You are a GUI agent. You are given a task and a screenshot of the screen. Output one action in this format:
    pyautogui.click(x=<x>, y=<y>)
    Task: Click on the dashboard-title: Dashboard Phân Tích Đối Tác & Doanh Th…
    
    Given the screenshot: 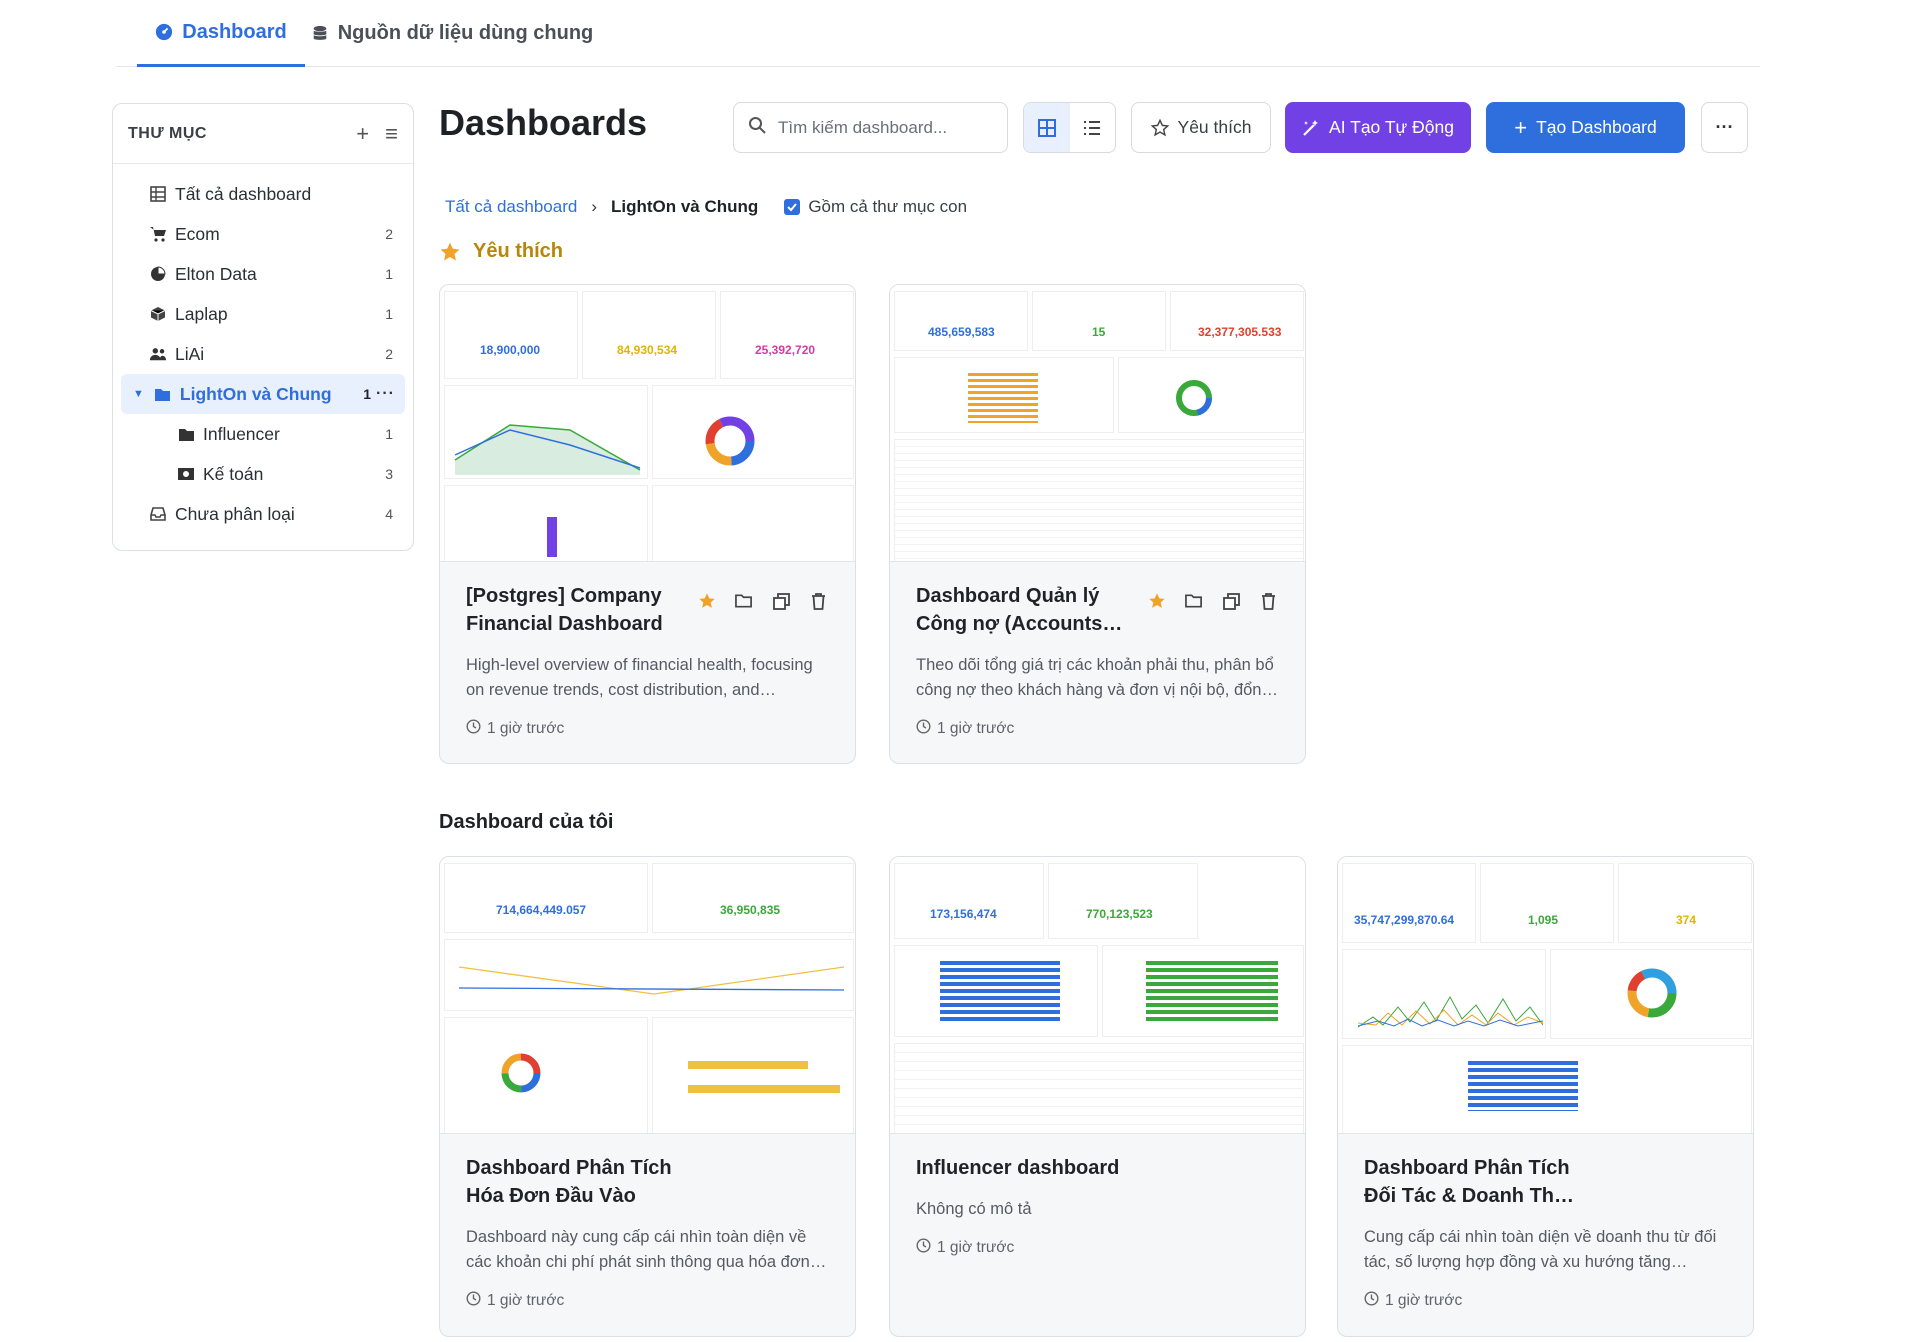 What is the action you would take?
    pyautogui.click(x=1479, y=1182)
    